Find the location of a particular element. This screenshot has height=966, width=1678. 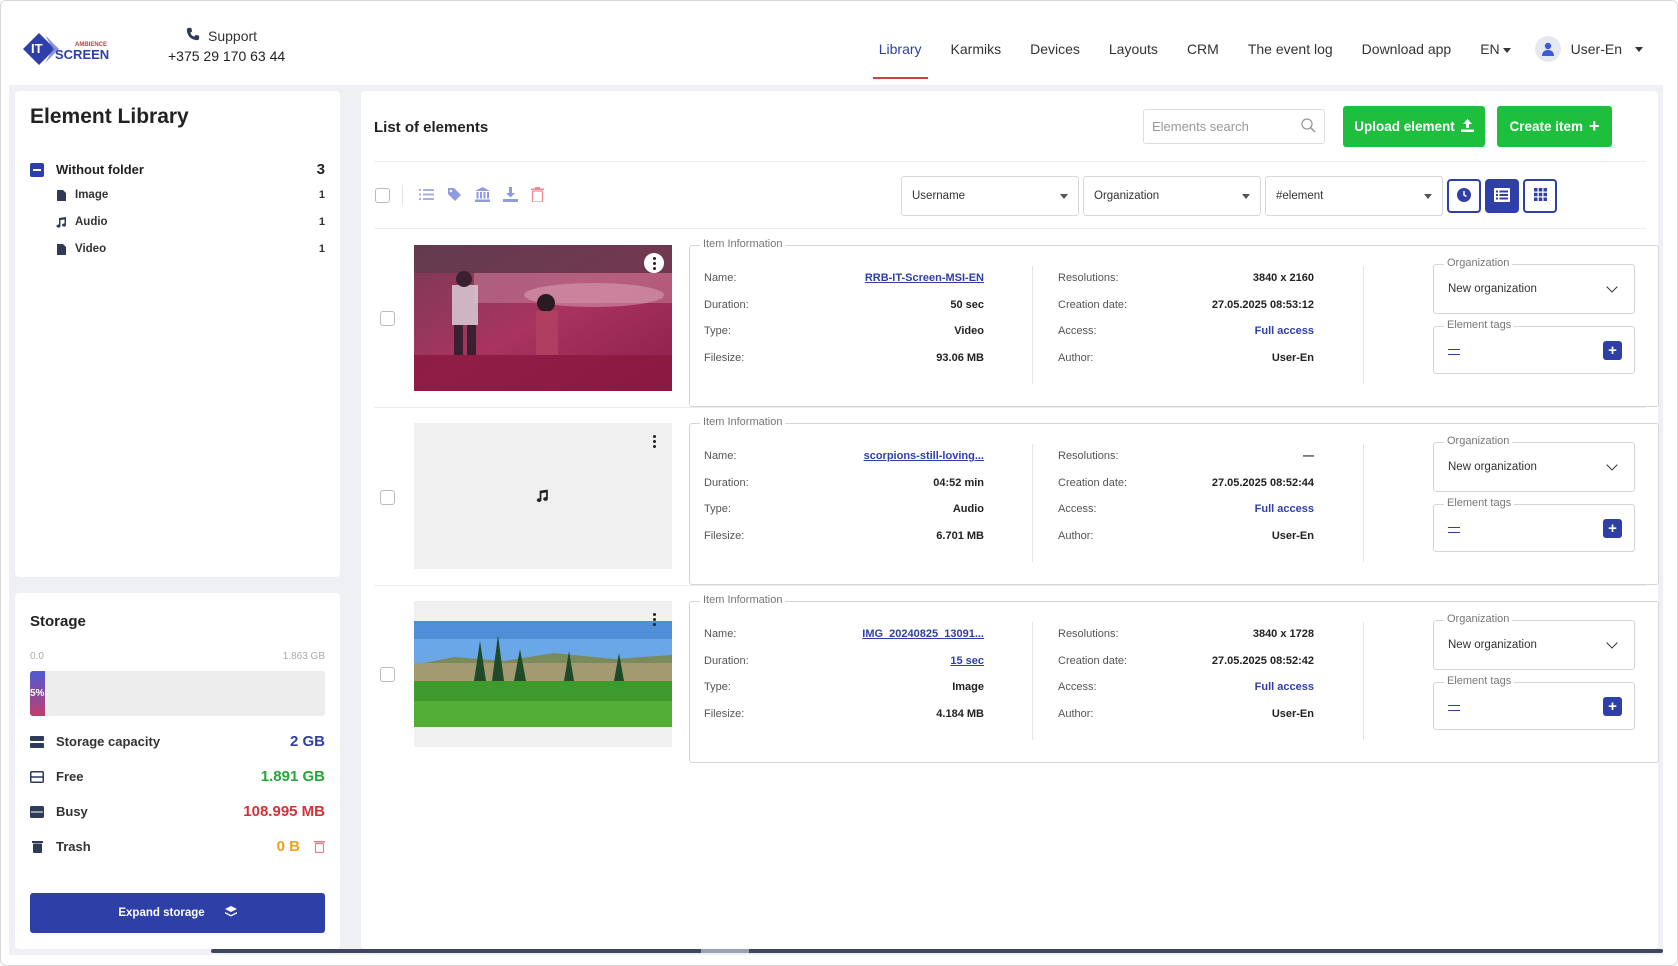

delete-icon is located at coordinates (537, 196).